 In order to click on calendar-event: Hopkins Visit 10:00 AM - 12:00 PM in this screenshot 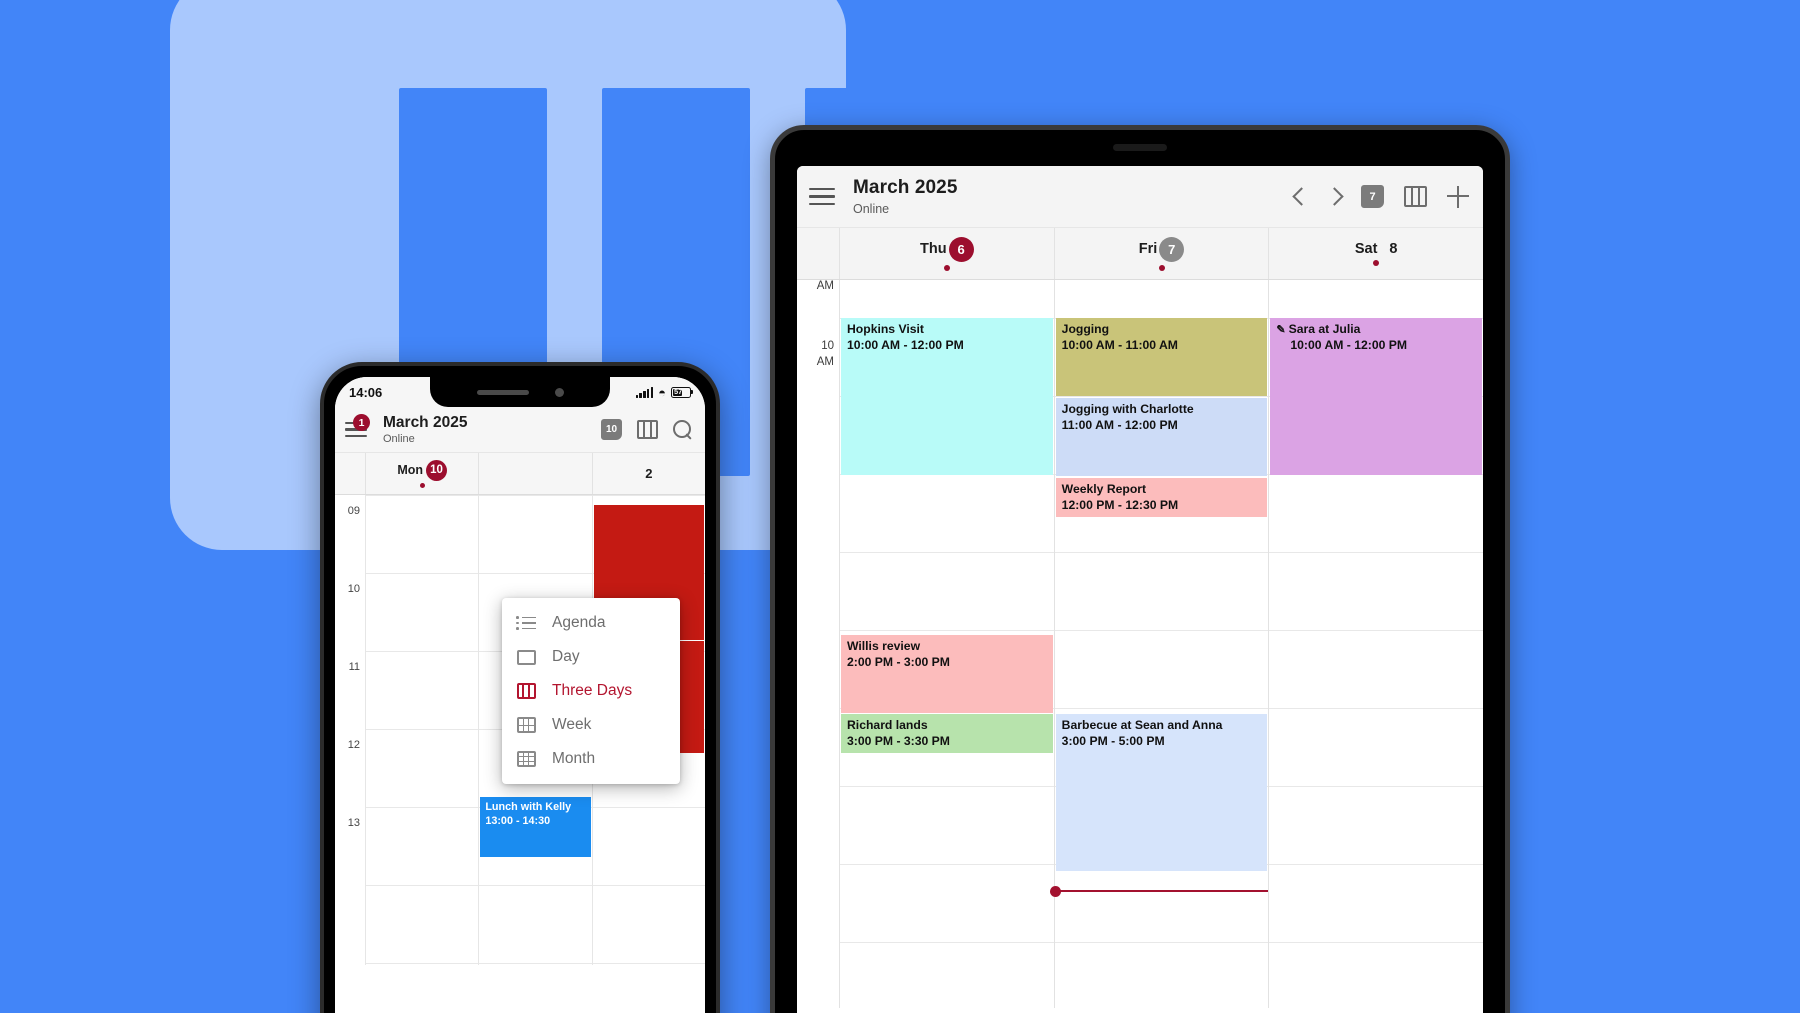, I will do `click(947, 396)`.